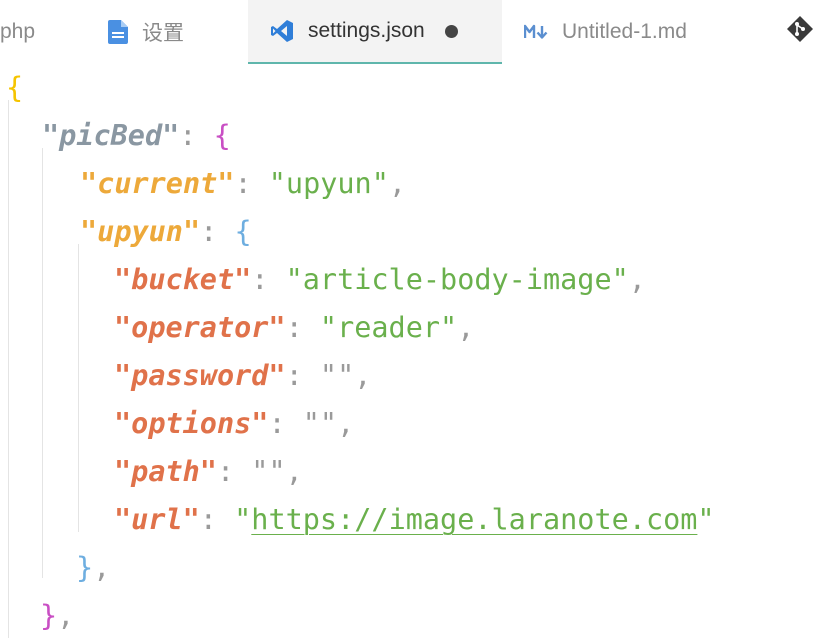 The width and height of the screenshot is (814, 640). I want to click on tab-php: php, so click(35, 32).